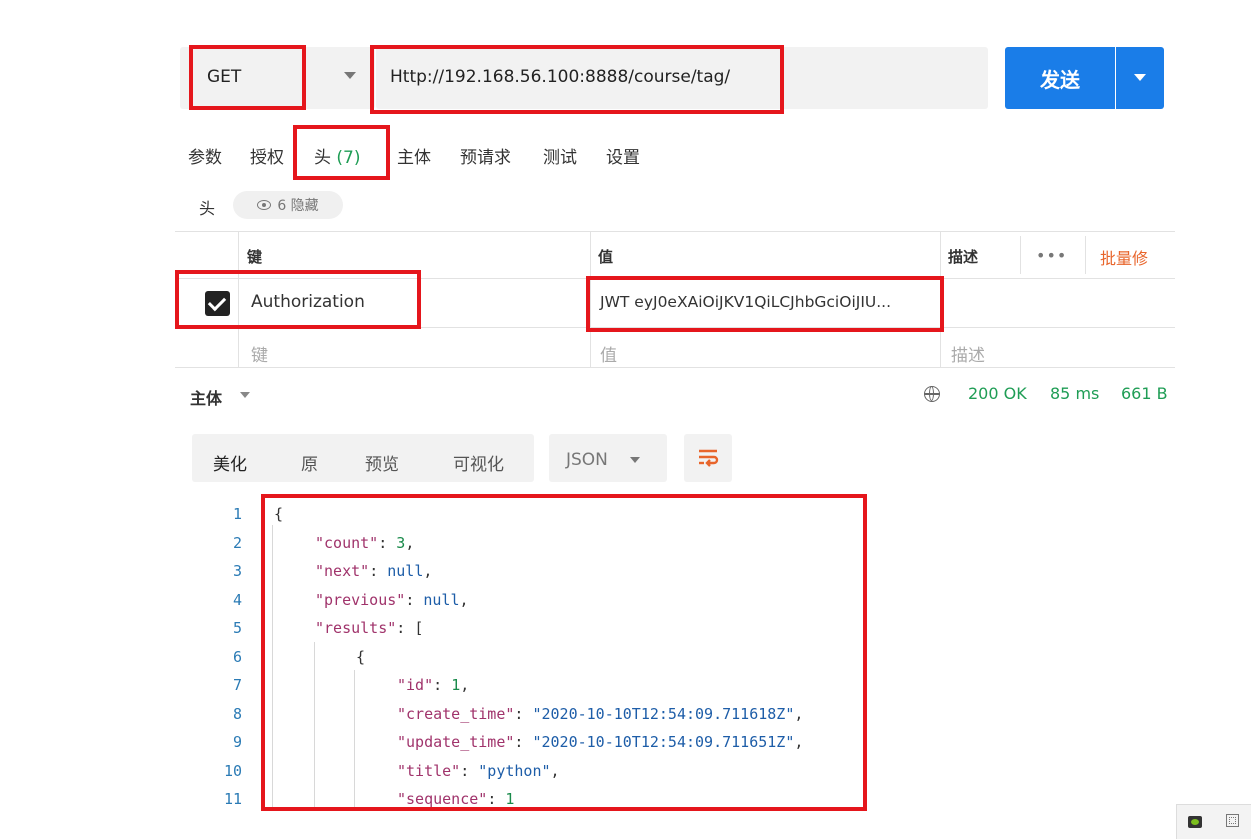 This screenshot has width=1251, height=839. I want to click on headers-section-label: 头, so click(207, 208).